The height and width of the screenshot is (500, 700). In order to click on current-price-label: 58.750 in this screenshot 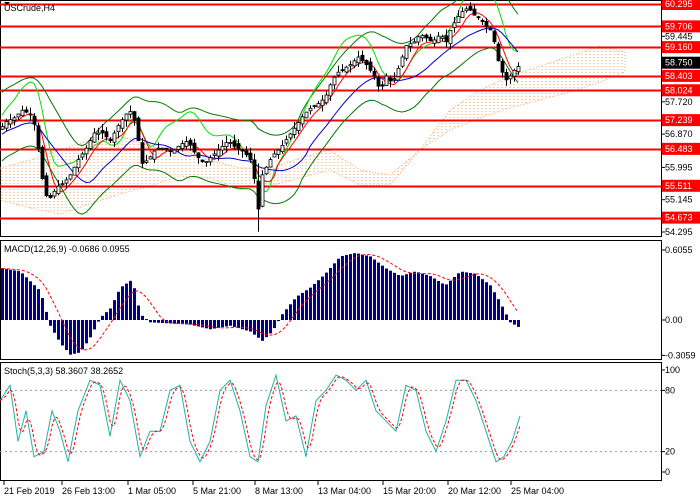, I will do `click(679, 63)`.